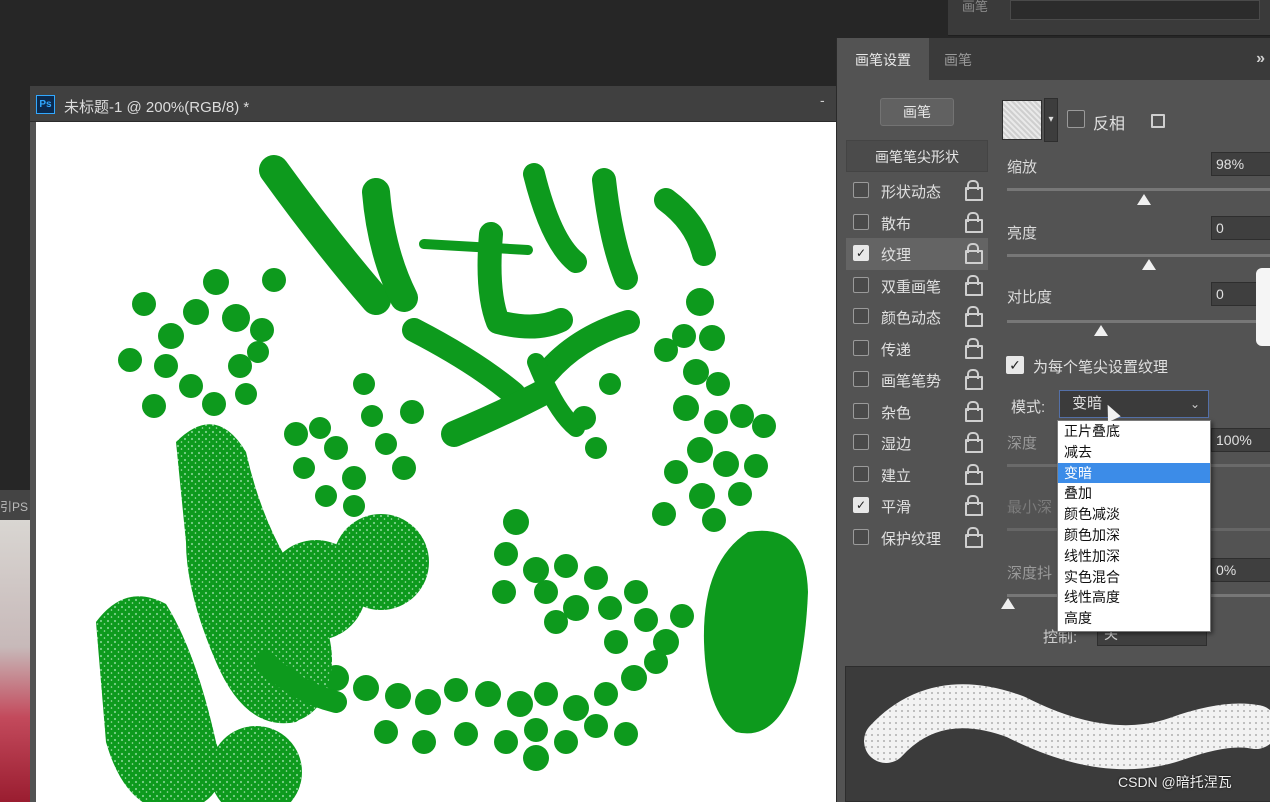 The width and height of the screenshot is (1270, 802). What do you see at coordinates (1030, 573) in the screenshot?
I see `depth-jitter-label: 深度抖` at bounding box center [1030, 573].